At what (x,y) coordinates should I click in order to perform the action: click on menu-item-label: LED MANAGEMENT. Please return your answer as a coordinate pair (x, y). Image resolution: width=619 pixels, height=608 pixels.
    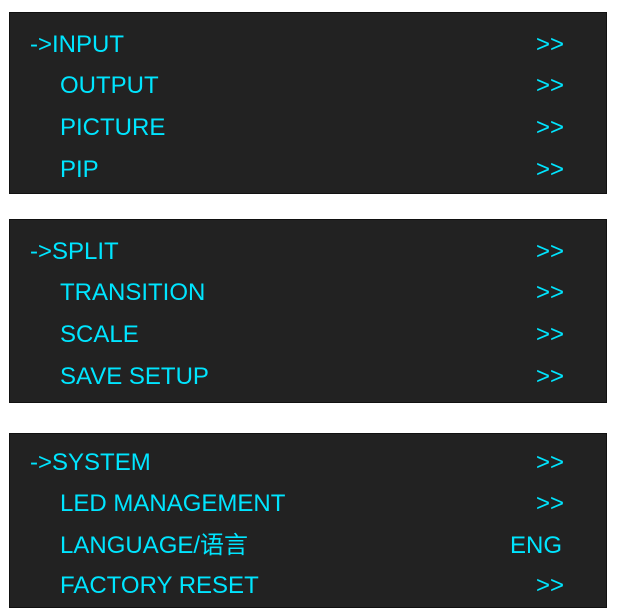
    Looking at the image, I should click on (173, 503).